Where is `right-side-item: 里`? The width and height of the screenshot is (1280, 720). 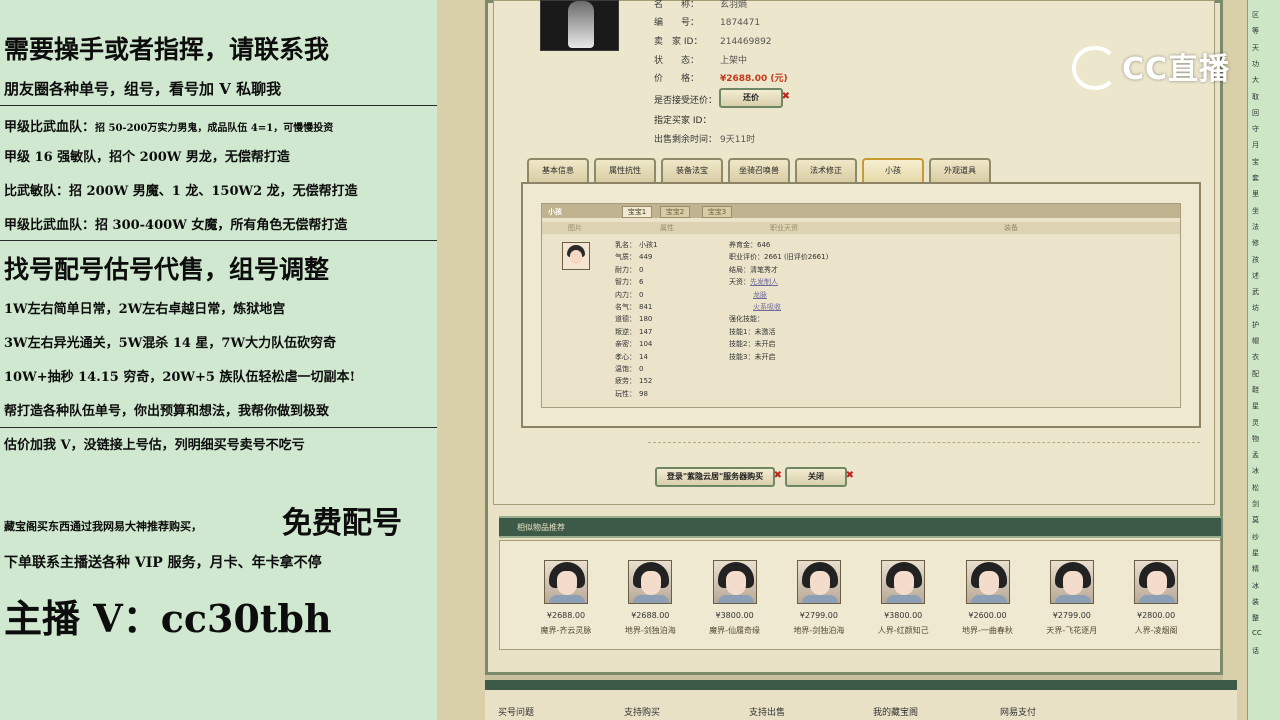 right-side-item: 里 is located at coordinates (1255, 194).